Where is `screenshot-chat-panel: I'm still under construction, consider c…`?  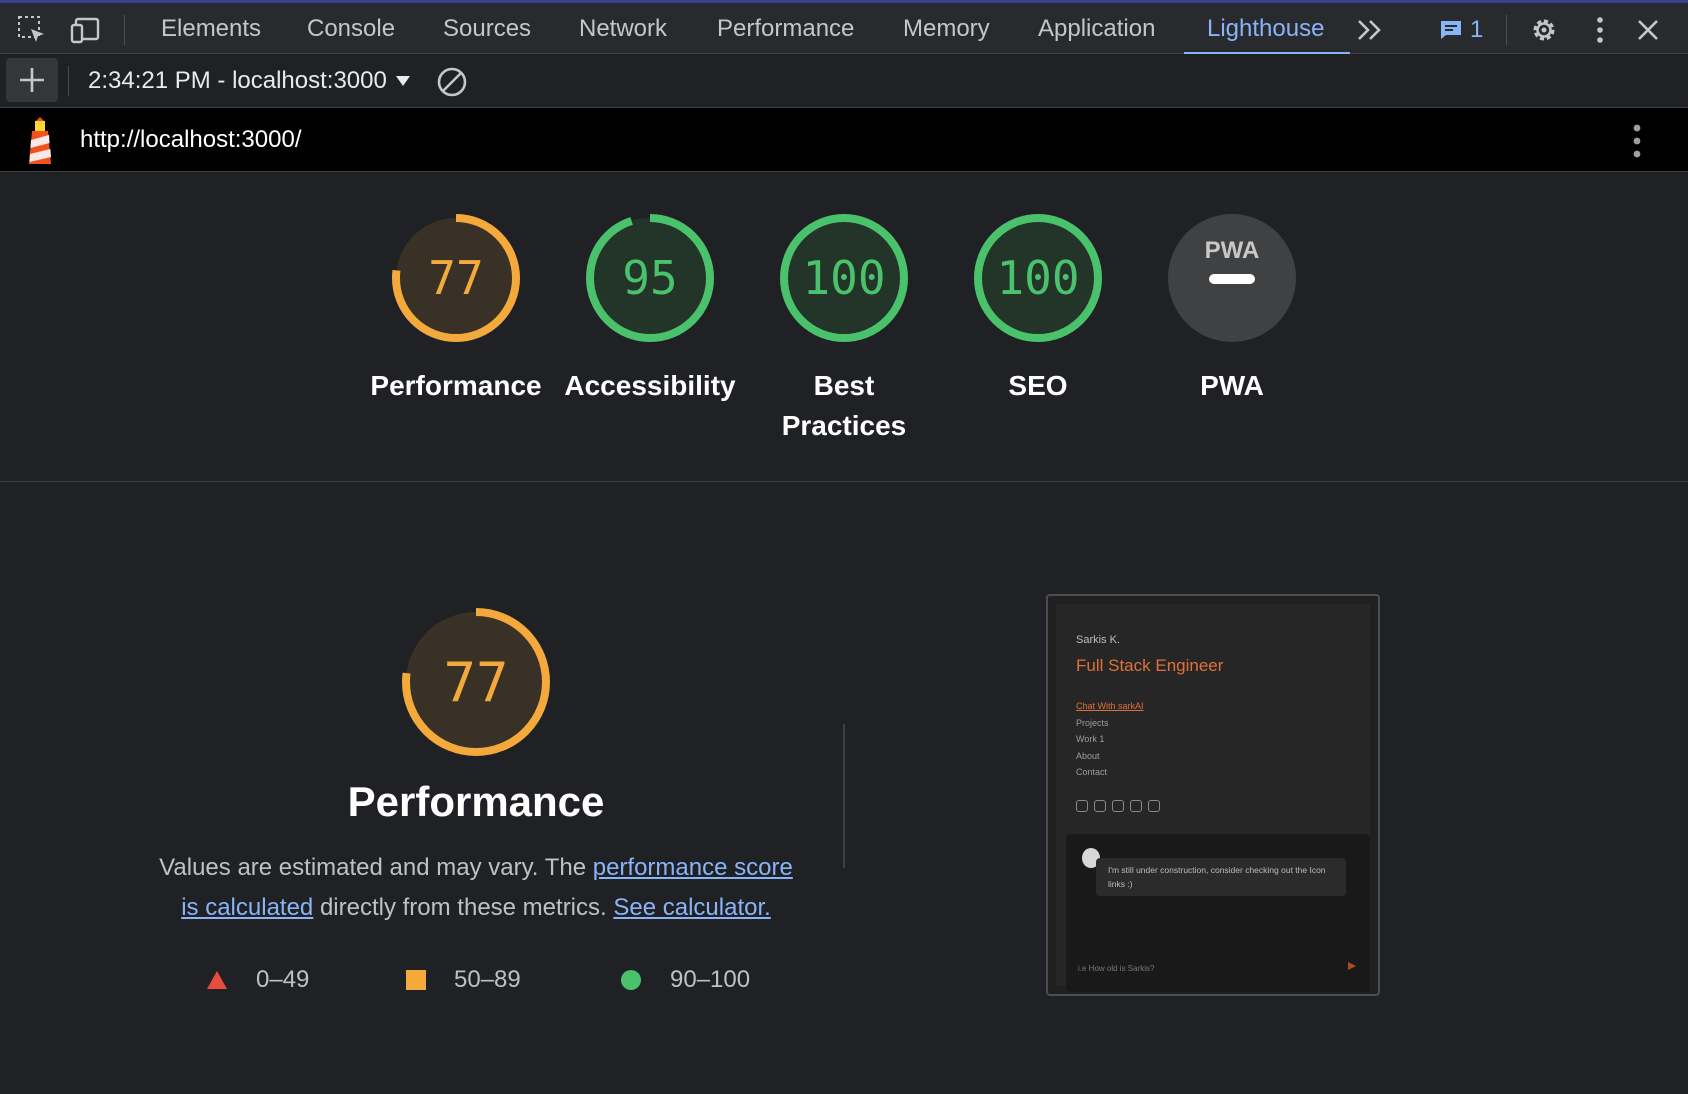 screenshot-chat-panel: I'm still under construction, consider c… is located at coordinates (1218, 913).